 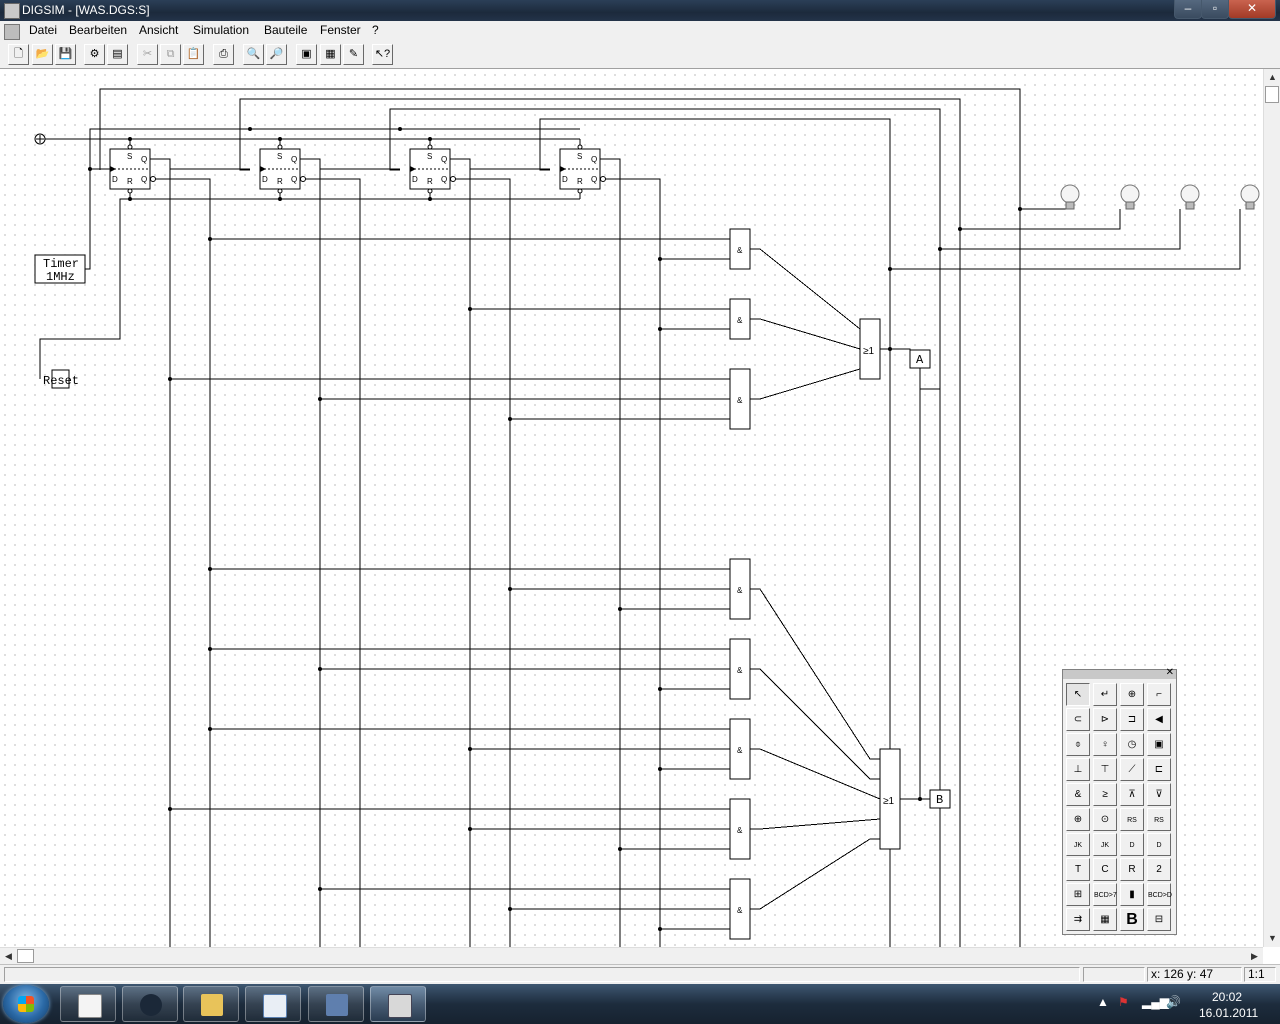 I want to click on d-flipflop-icon: D, so click(x=1132, y=844).